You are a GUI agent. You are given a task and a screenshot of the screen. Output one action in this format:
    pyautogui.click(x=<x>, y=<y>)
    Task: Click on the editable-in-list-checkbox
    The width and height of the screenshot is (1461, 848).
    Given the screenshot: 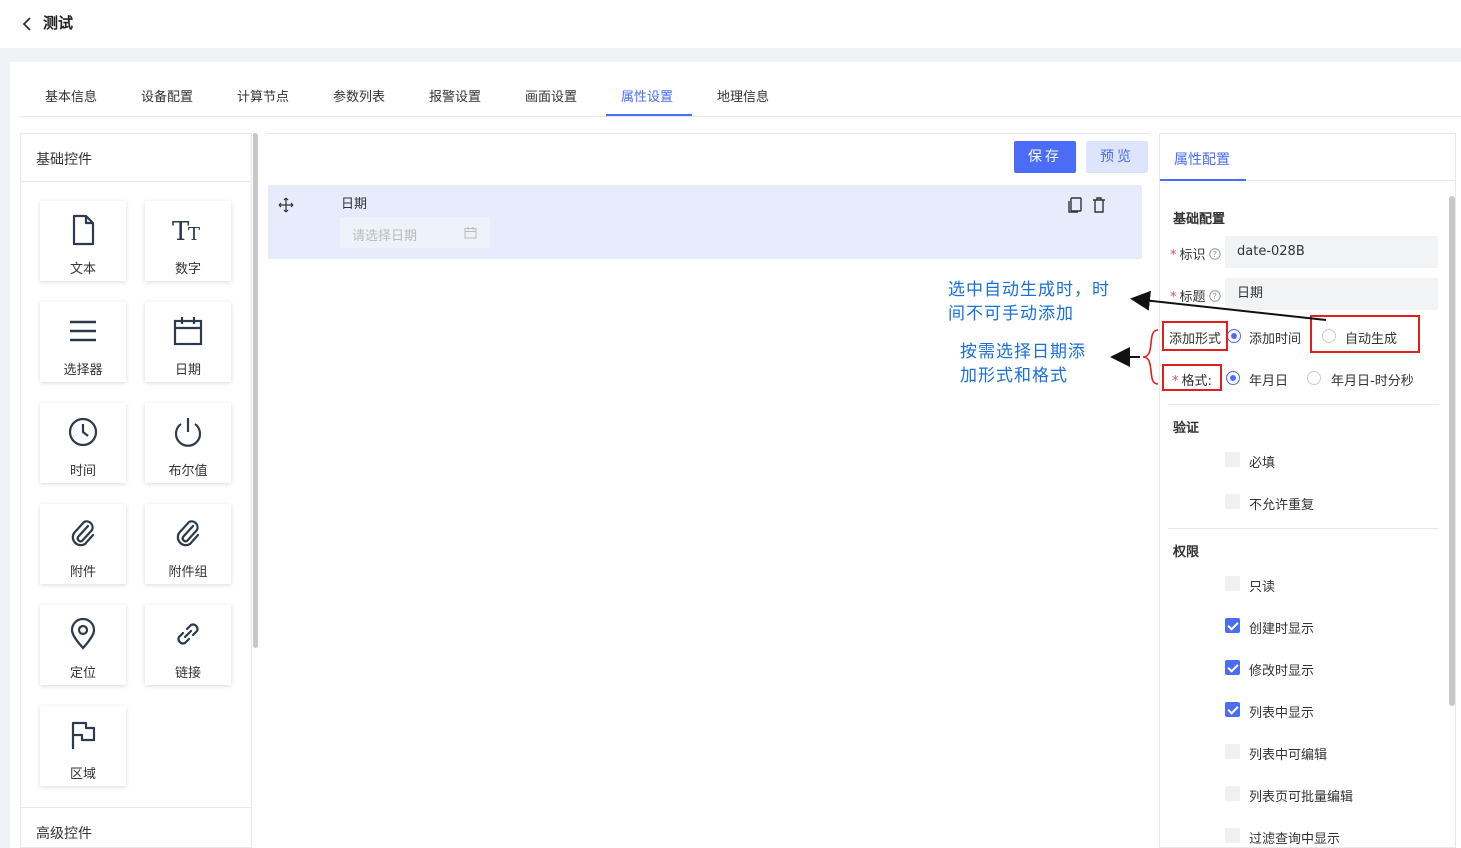 What is the action you would take?
    pyautogui.click(x=1232, y=751)
    